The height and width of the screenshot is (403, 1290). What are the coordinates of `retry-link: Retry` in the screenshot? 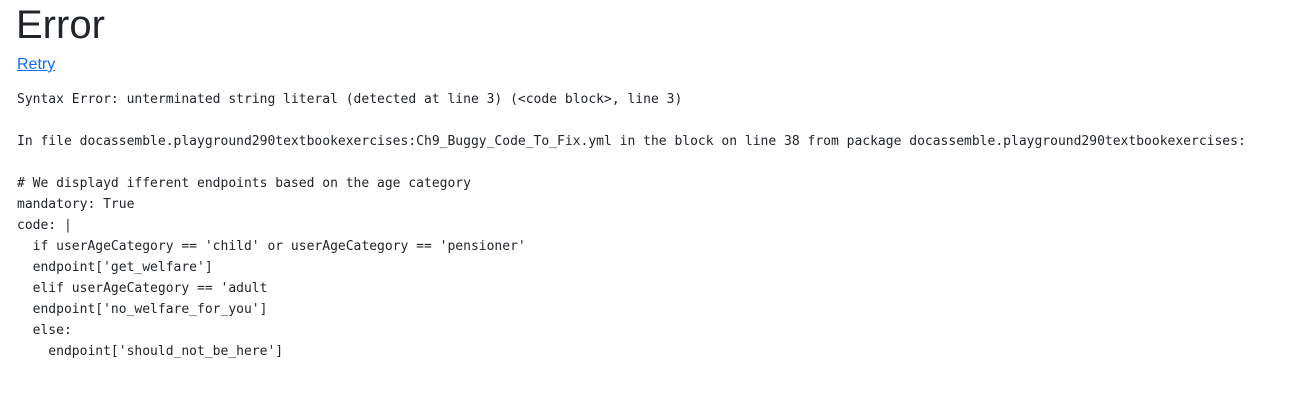 It's located at (36, 65).